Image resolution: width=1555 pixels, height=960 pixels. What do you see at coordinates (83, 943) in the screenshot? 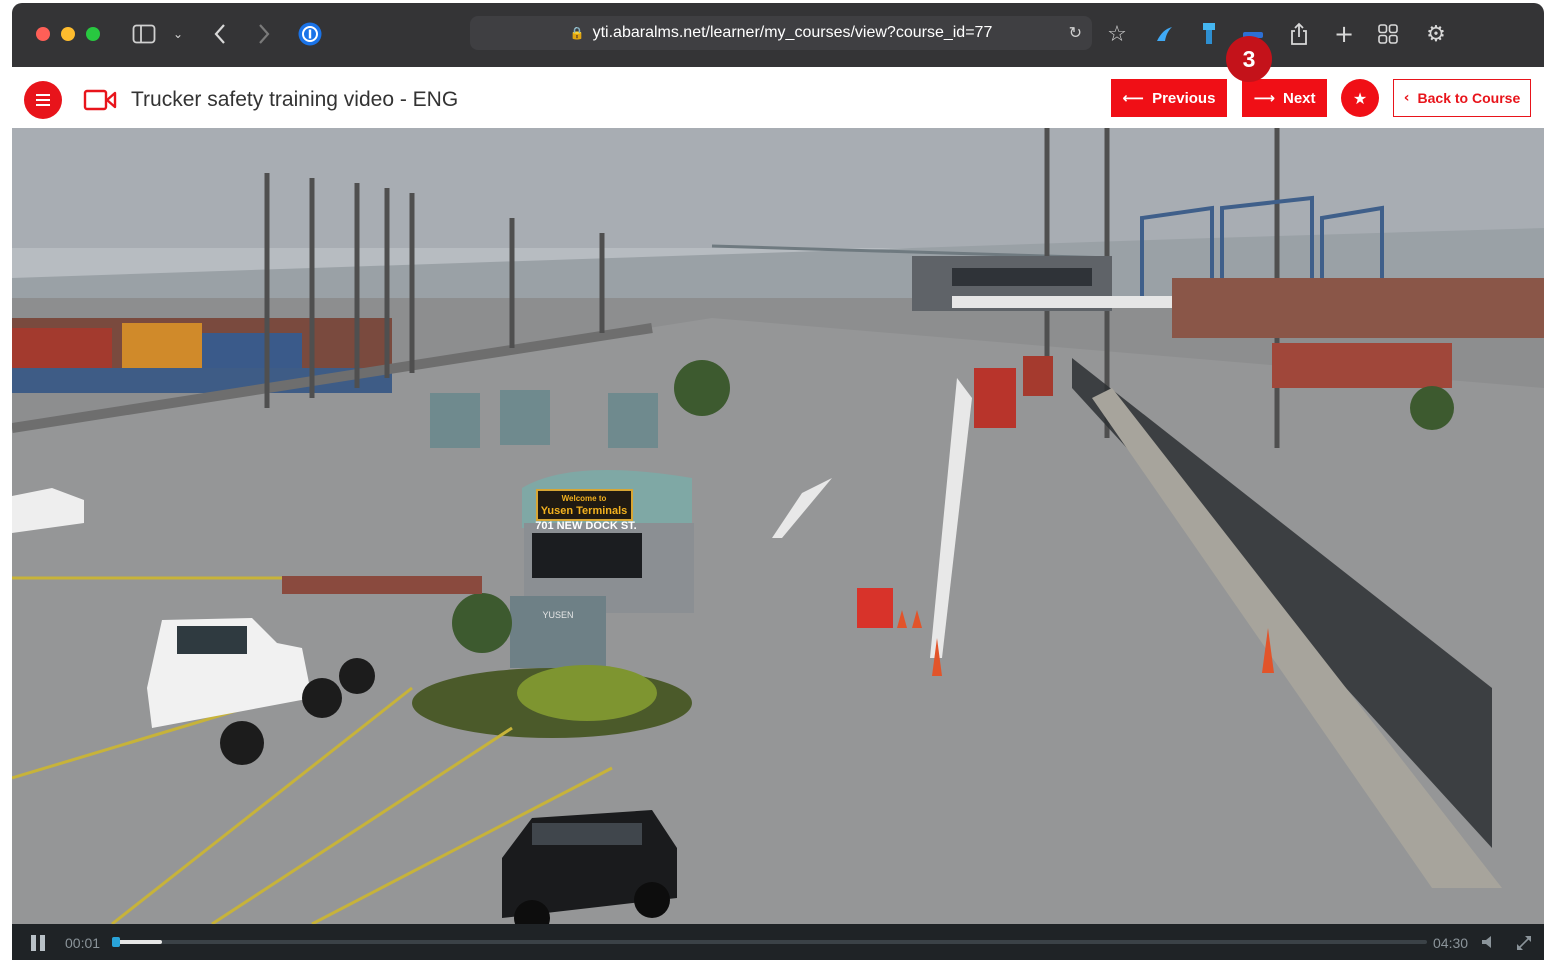
I see `elapsed-time: 00:01` at bounding box center [83, 943].